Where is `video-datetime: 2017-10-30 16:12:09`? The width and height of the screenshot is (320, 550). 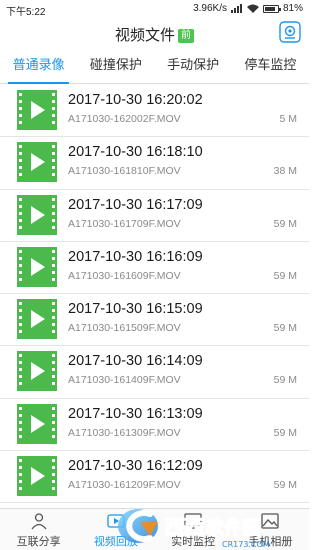
video-datetime: 2017-10-30 16:12:09 is located at coordinates (135, 466).